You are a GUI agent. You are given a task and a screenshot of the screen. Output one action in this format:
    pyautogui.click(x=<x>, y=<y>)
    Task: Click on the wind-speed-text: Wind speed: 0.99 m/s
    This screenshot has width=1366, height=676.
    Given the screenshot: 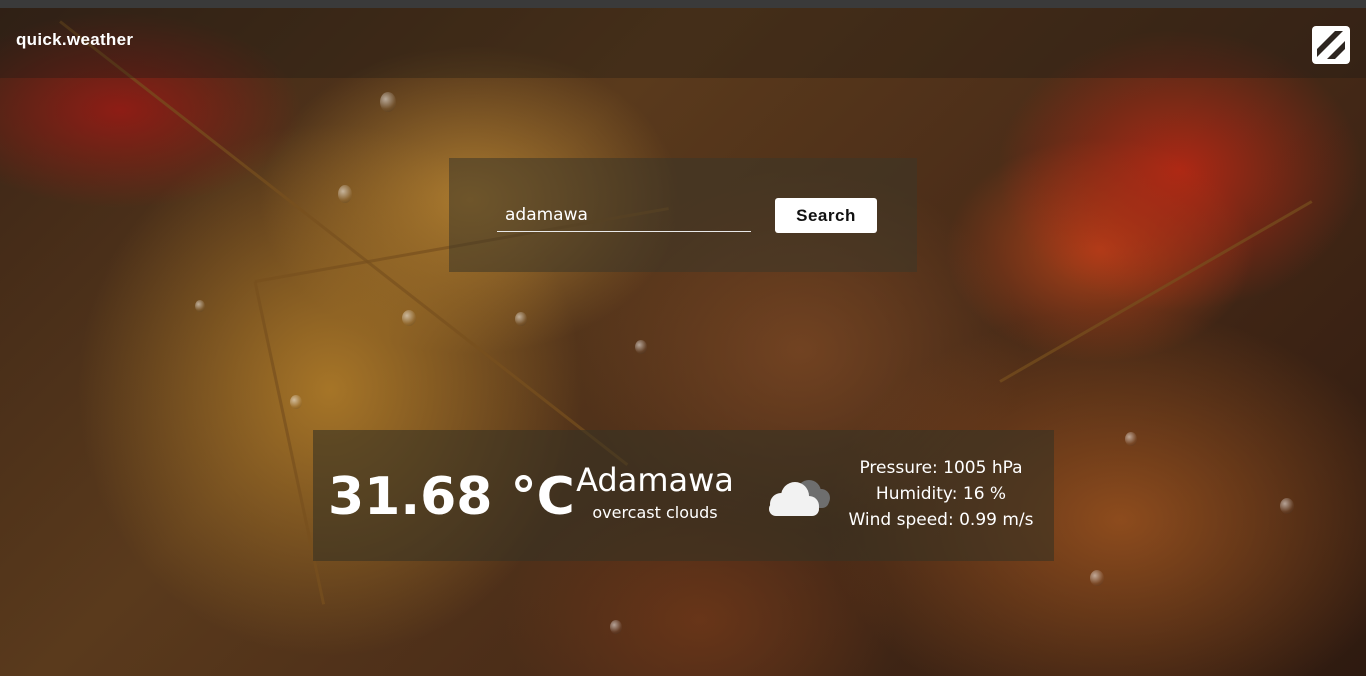 What is the action you would take?
    pyautogui.click(x=941, y=520)
    